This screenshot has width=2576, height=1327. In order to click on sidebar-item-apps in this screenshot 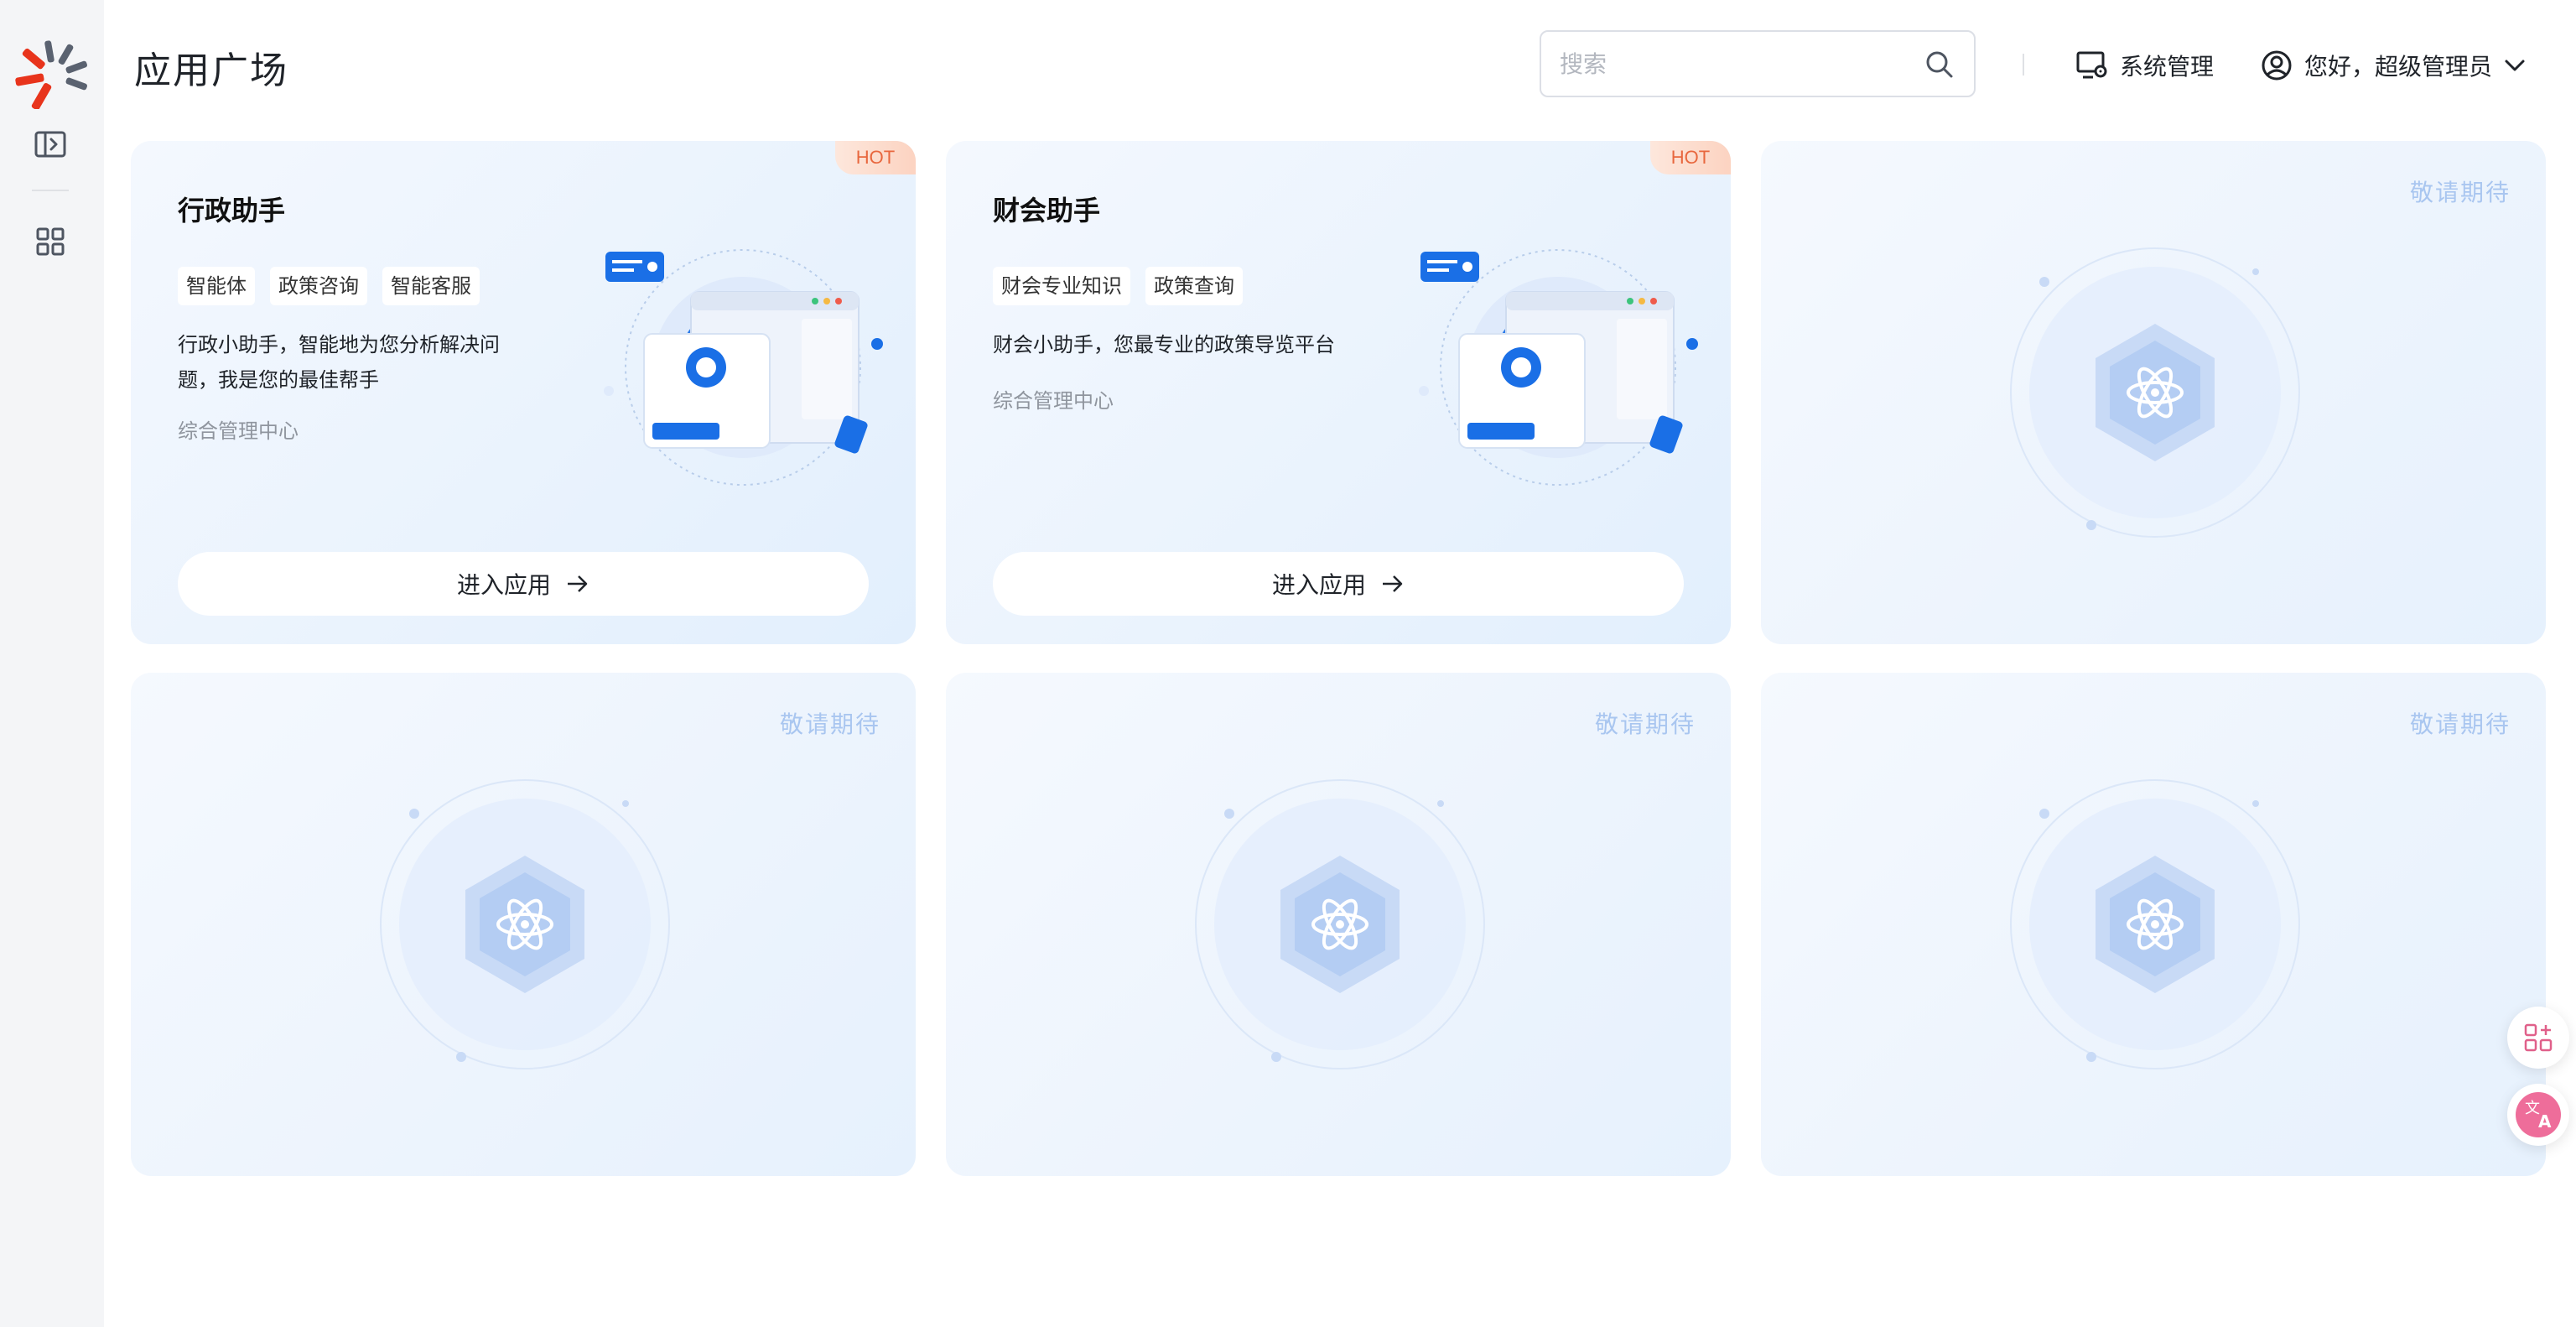, I will do `click(50, 241)`.